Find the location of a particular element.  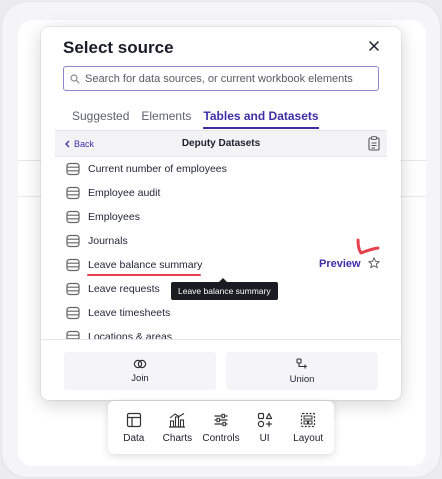

toolbar-charts-label: Charts is located at coordinates (177, 438).